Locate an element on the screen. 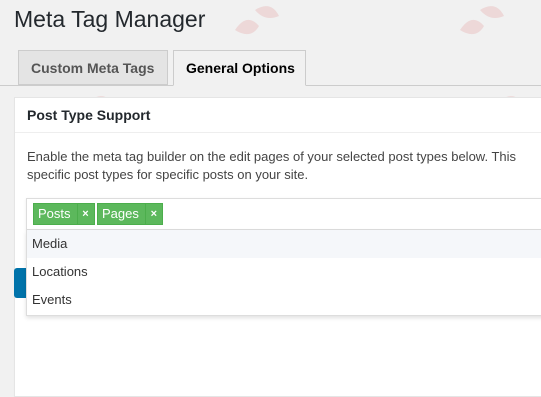 The image size is (541, 397). selected-chip-posts: Posts × is located at coordinates (64, 214).